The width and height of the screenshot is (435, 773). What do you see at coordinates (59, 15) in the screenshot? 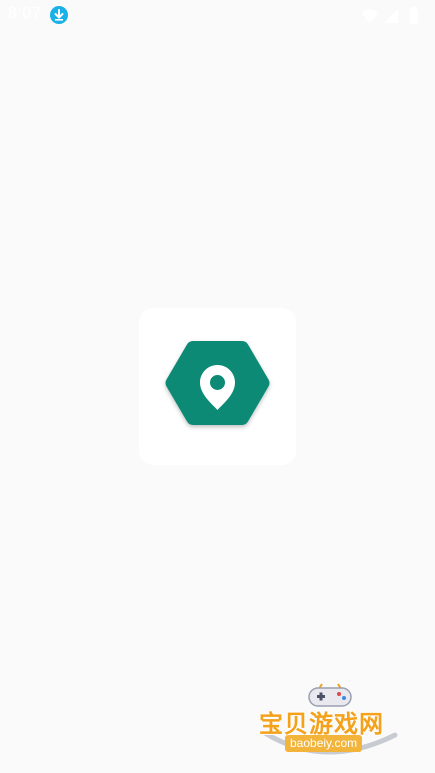
I see `download-icon` at bounding box center [59, 15].